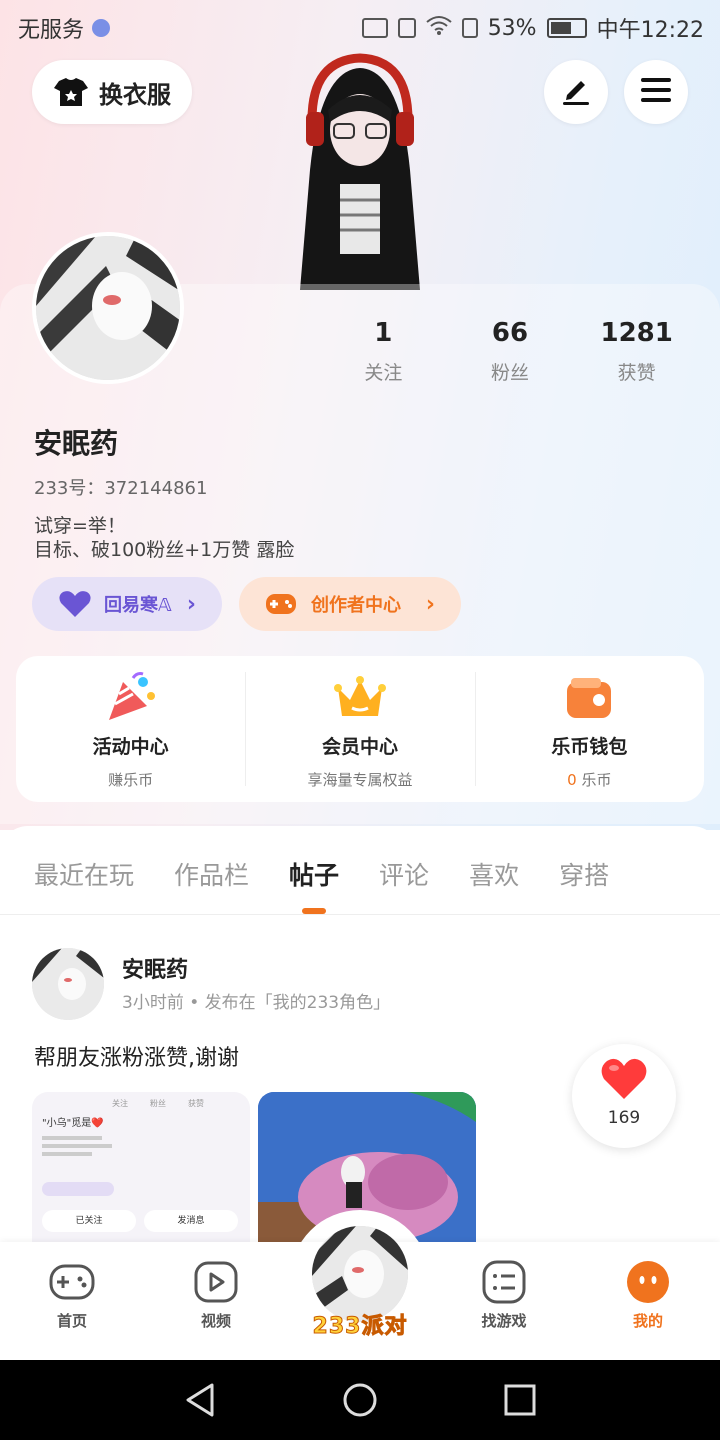 Image resolution: width=720 pixels, height=1440 pixels. Describe the element at coordinates (68, 984) in the screenshot. I see `post-author-avatar` at that location.